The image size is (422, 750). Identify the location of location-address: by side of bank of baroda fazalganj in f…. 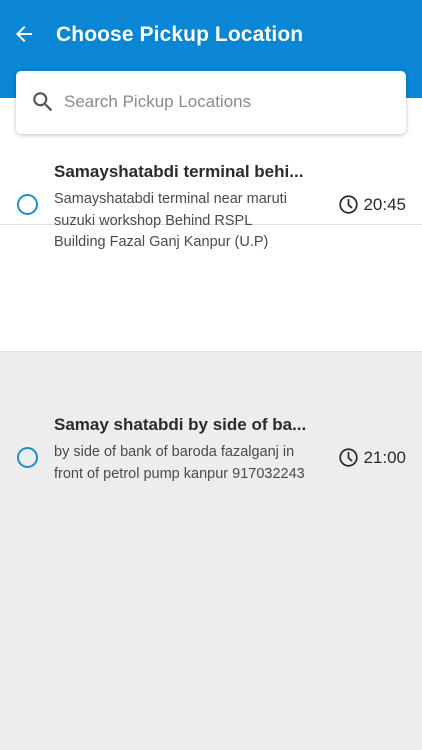
(179, 463).